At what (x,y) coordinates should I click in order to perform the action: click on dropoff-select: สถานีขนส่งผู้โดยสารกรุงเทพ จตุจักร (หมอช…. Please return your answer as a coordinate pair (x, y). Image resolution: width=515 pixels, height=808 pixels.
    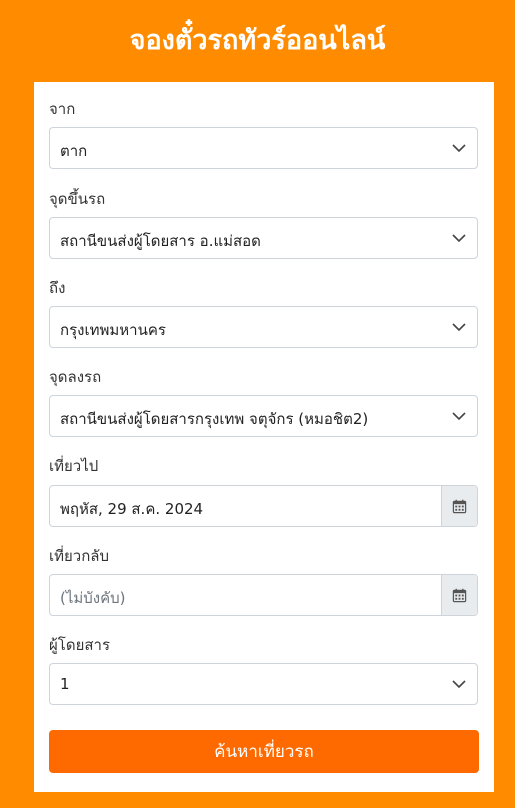
    Looking at the image, I should click on (263, 416).